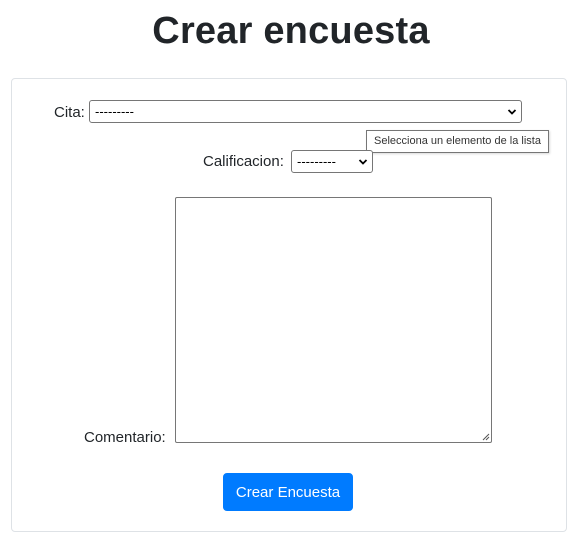 The image size is (582, 538). What do you see at coordinates (243, 161) in the screenshot?
I see `calificacion-label: Calificacion:` at bounding box center [243, 161].